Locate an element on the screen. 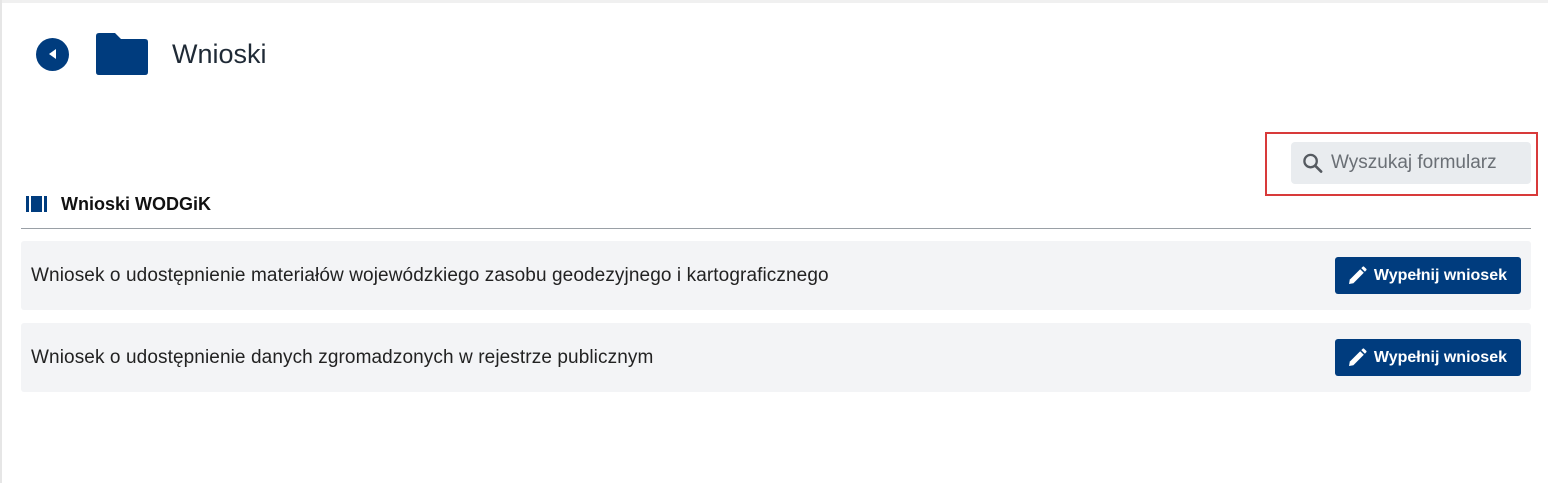 The height and width of the screenshot is (483, 1548). page-header: Wnioski is located at coordinates (151, 54).